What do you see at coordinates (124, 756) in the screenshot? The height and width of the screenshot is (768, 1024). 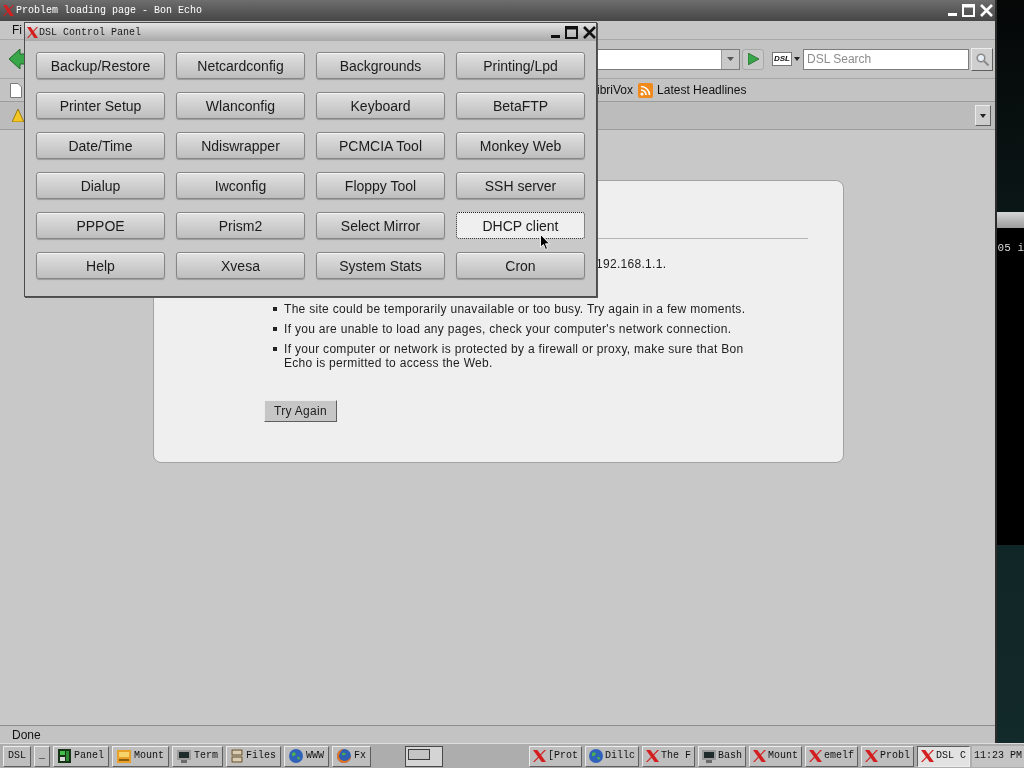 I see `drive-icon` at bounding box center [124, 756].